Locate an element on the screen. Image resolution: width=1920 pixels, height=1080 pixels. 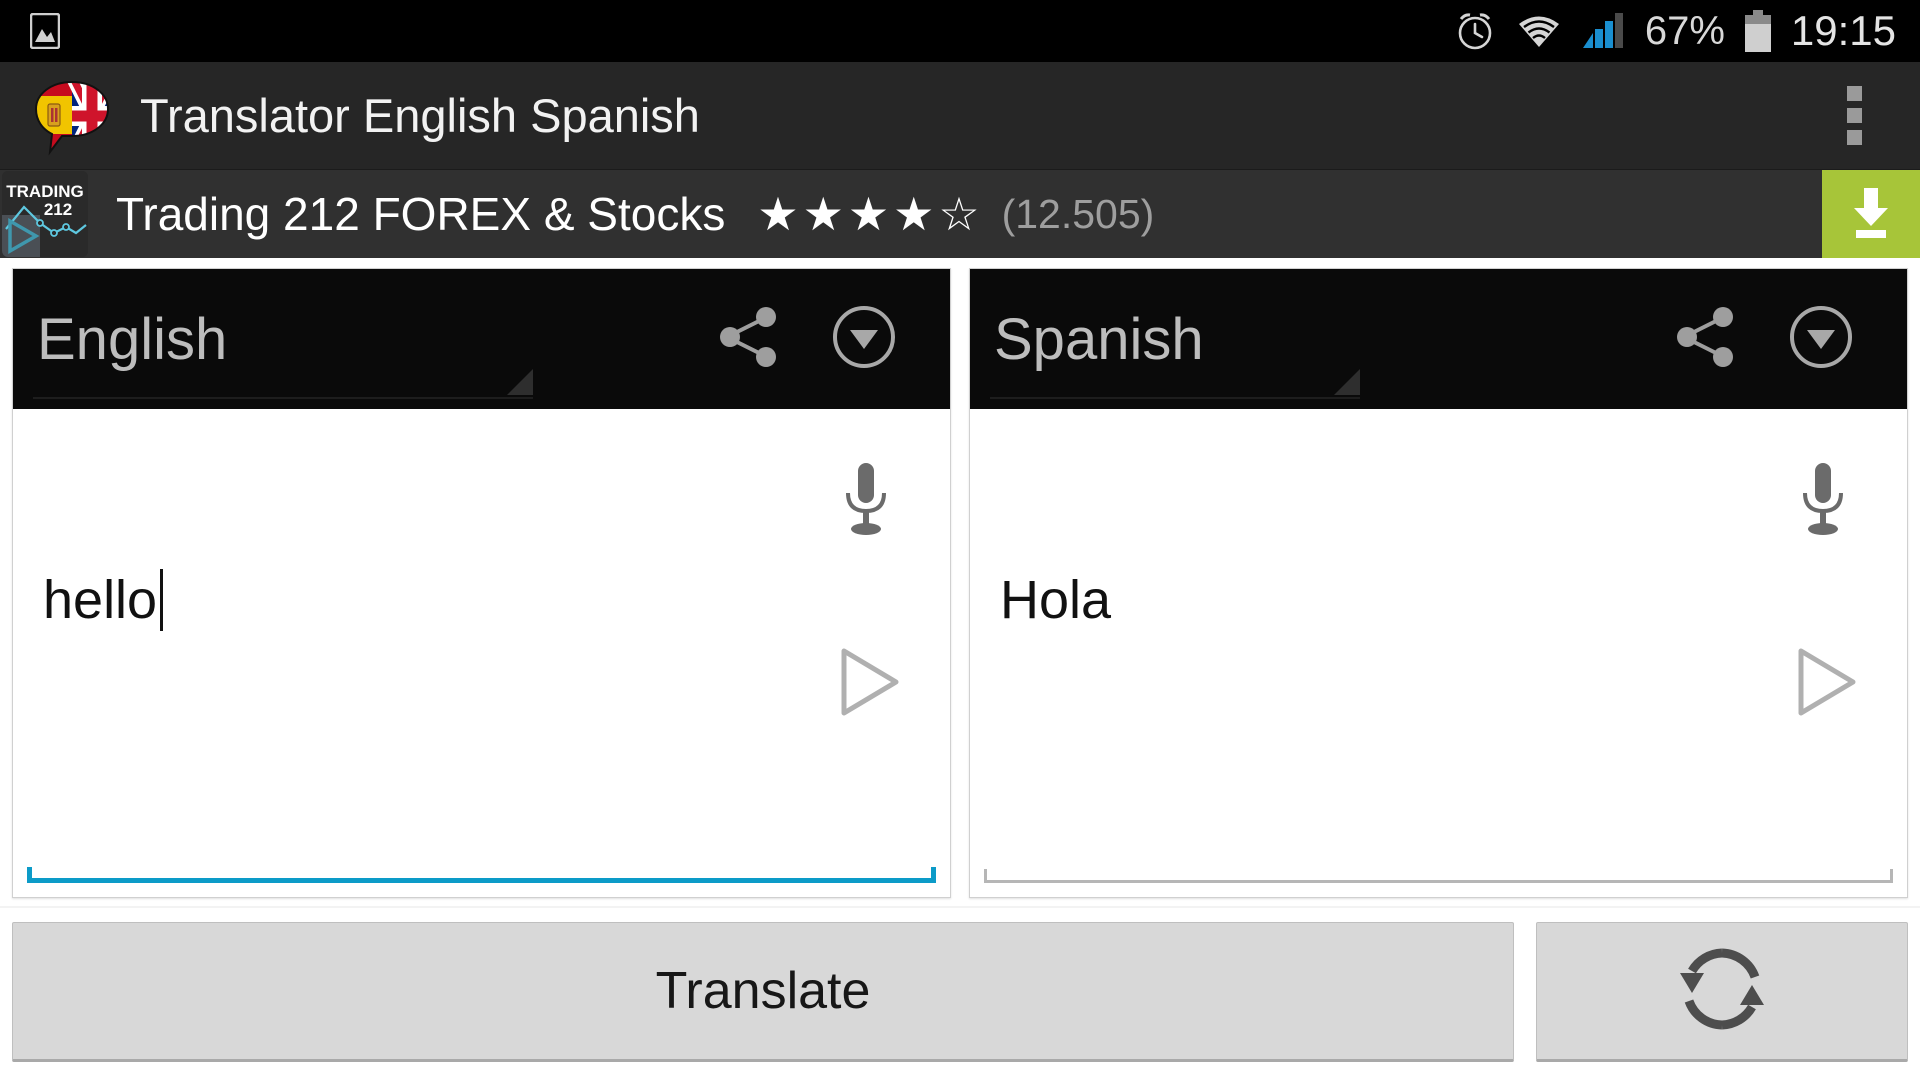
ad-install-button is located at coordinates (1871, 214).